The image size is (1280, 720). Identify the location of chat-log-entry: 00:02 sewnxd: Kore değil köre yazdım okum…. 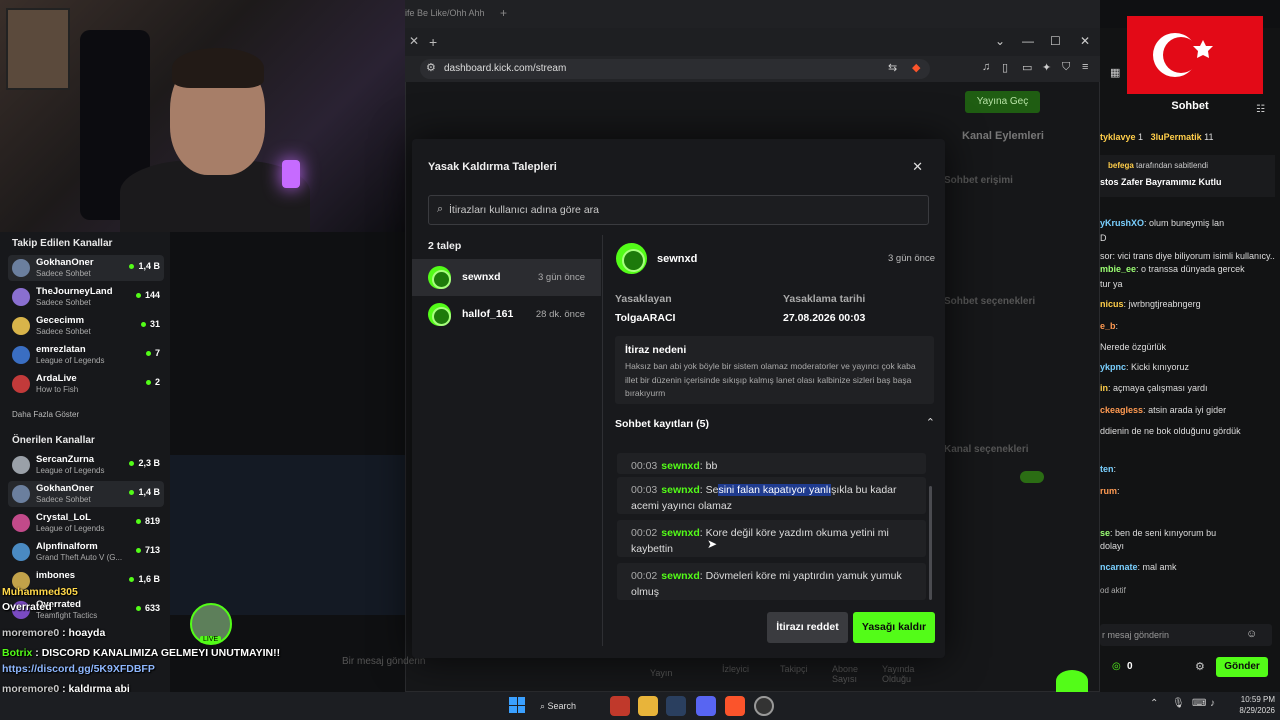
(771, 538).